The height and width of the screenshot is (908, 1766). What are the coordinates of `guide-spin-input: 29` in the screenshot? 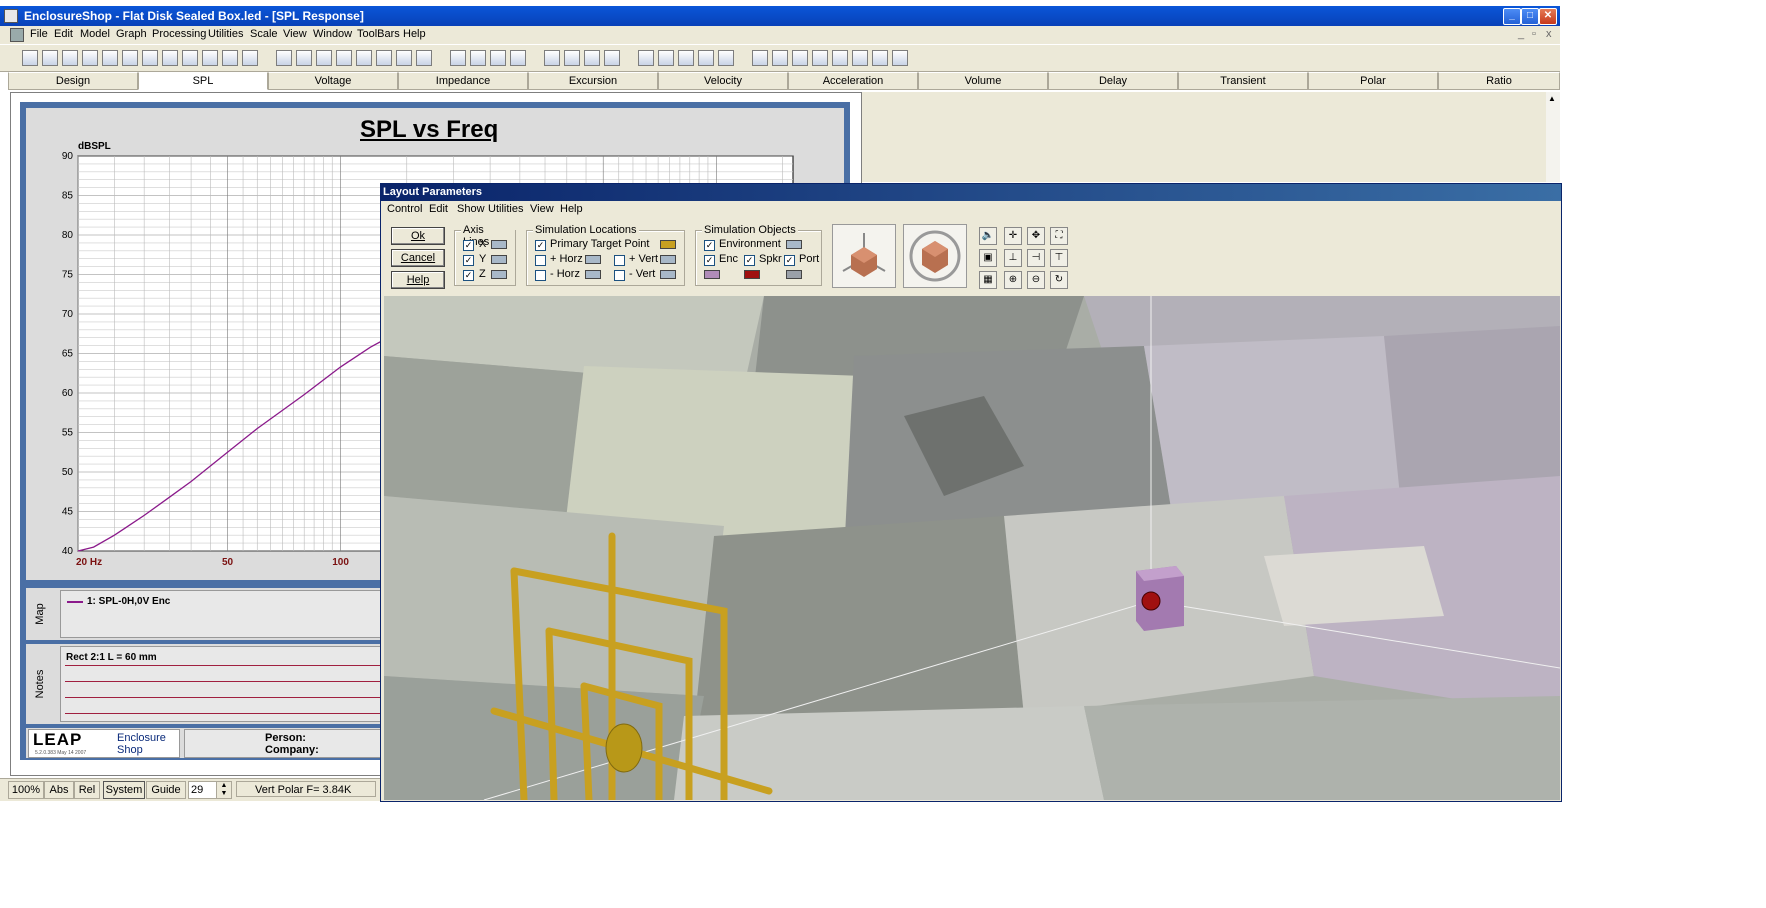 It's located at (203, 790).